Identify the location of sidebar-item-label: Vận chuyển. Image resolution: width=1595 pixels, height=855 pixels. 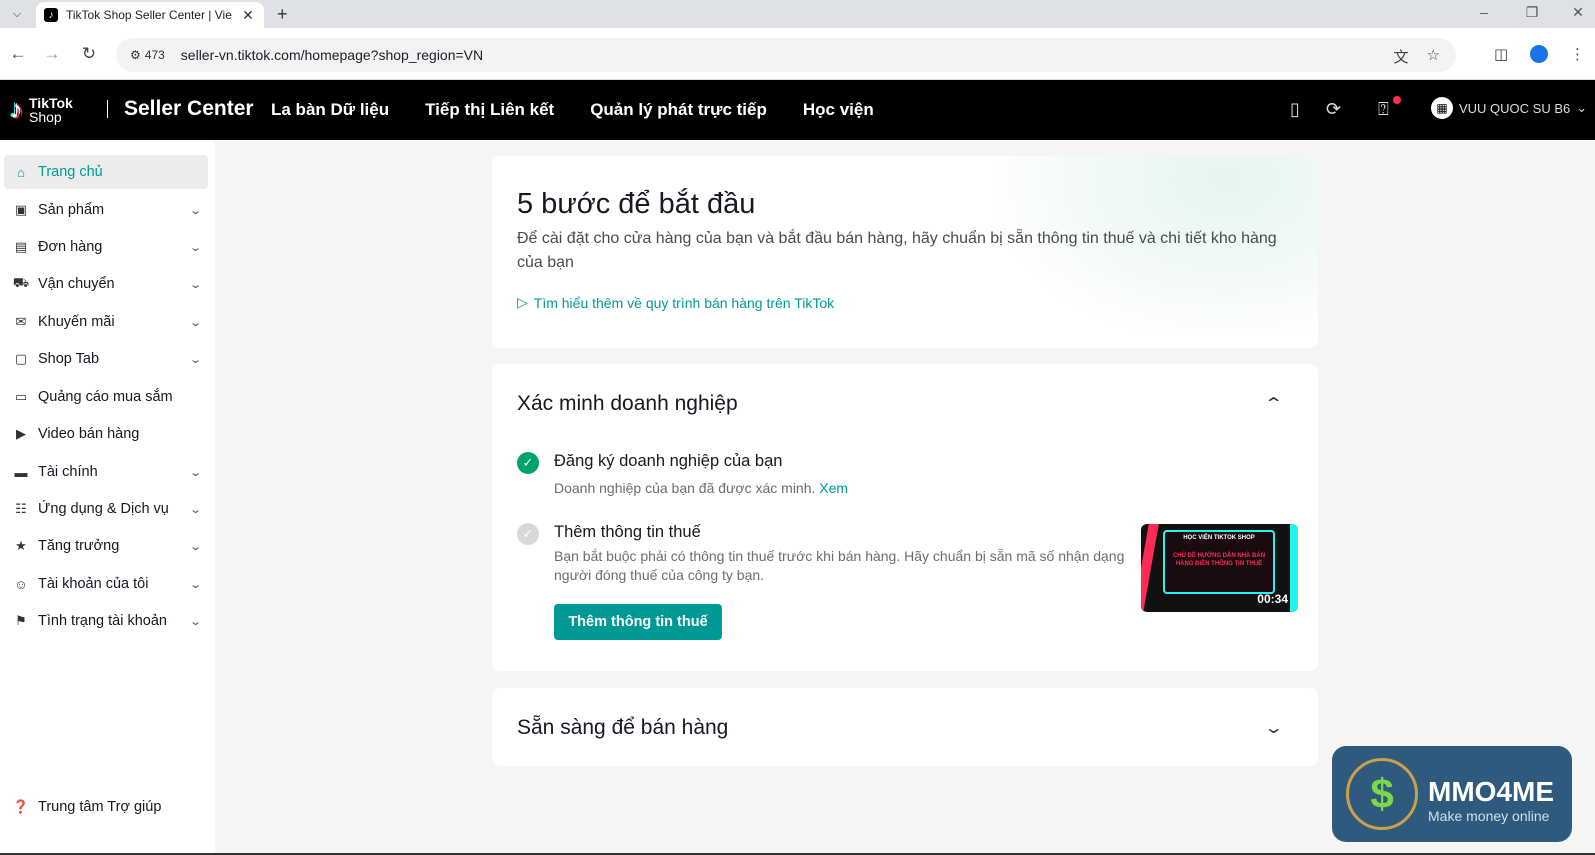
(76, 284).